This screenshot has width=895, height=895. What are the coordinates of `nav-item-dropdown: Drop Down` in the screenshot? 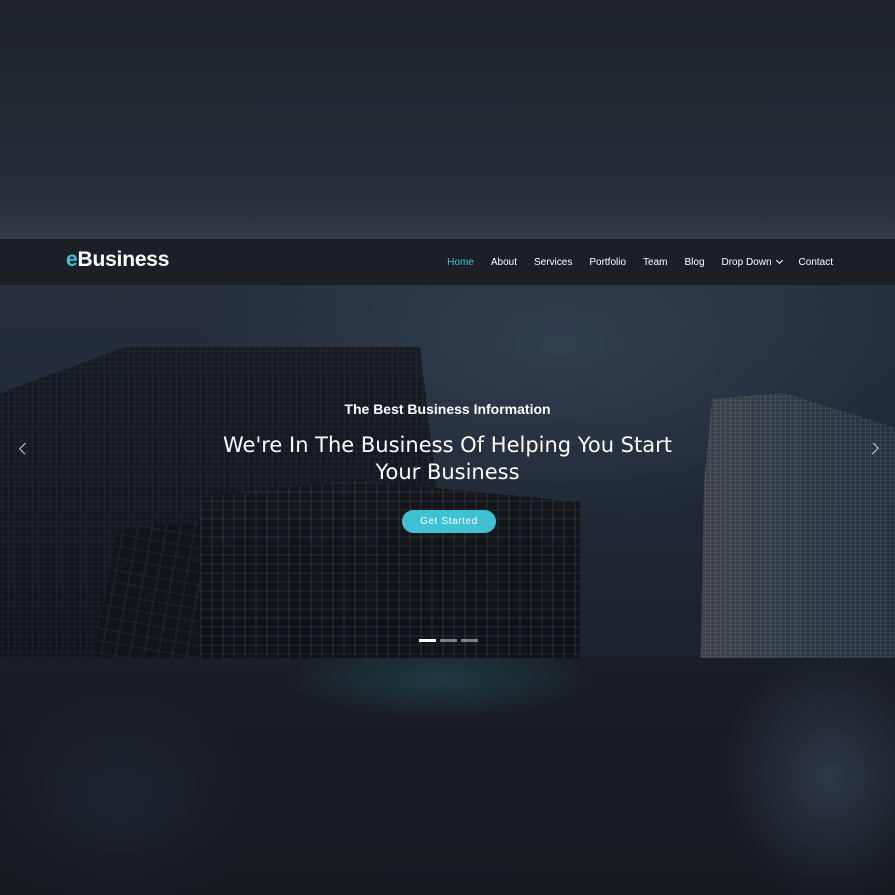 It's located at (752, 262).